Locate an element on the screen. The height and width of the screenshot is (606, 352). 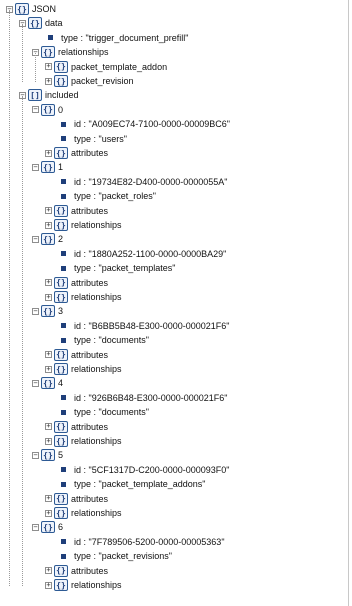
array-icon: [] is located at coordinates (35, 95).